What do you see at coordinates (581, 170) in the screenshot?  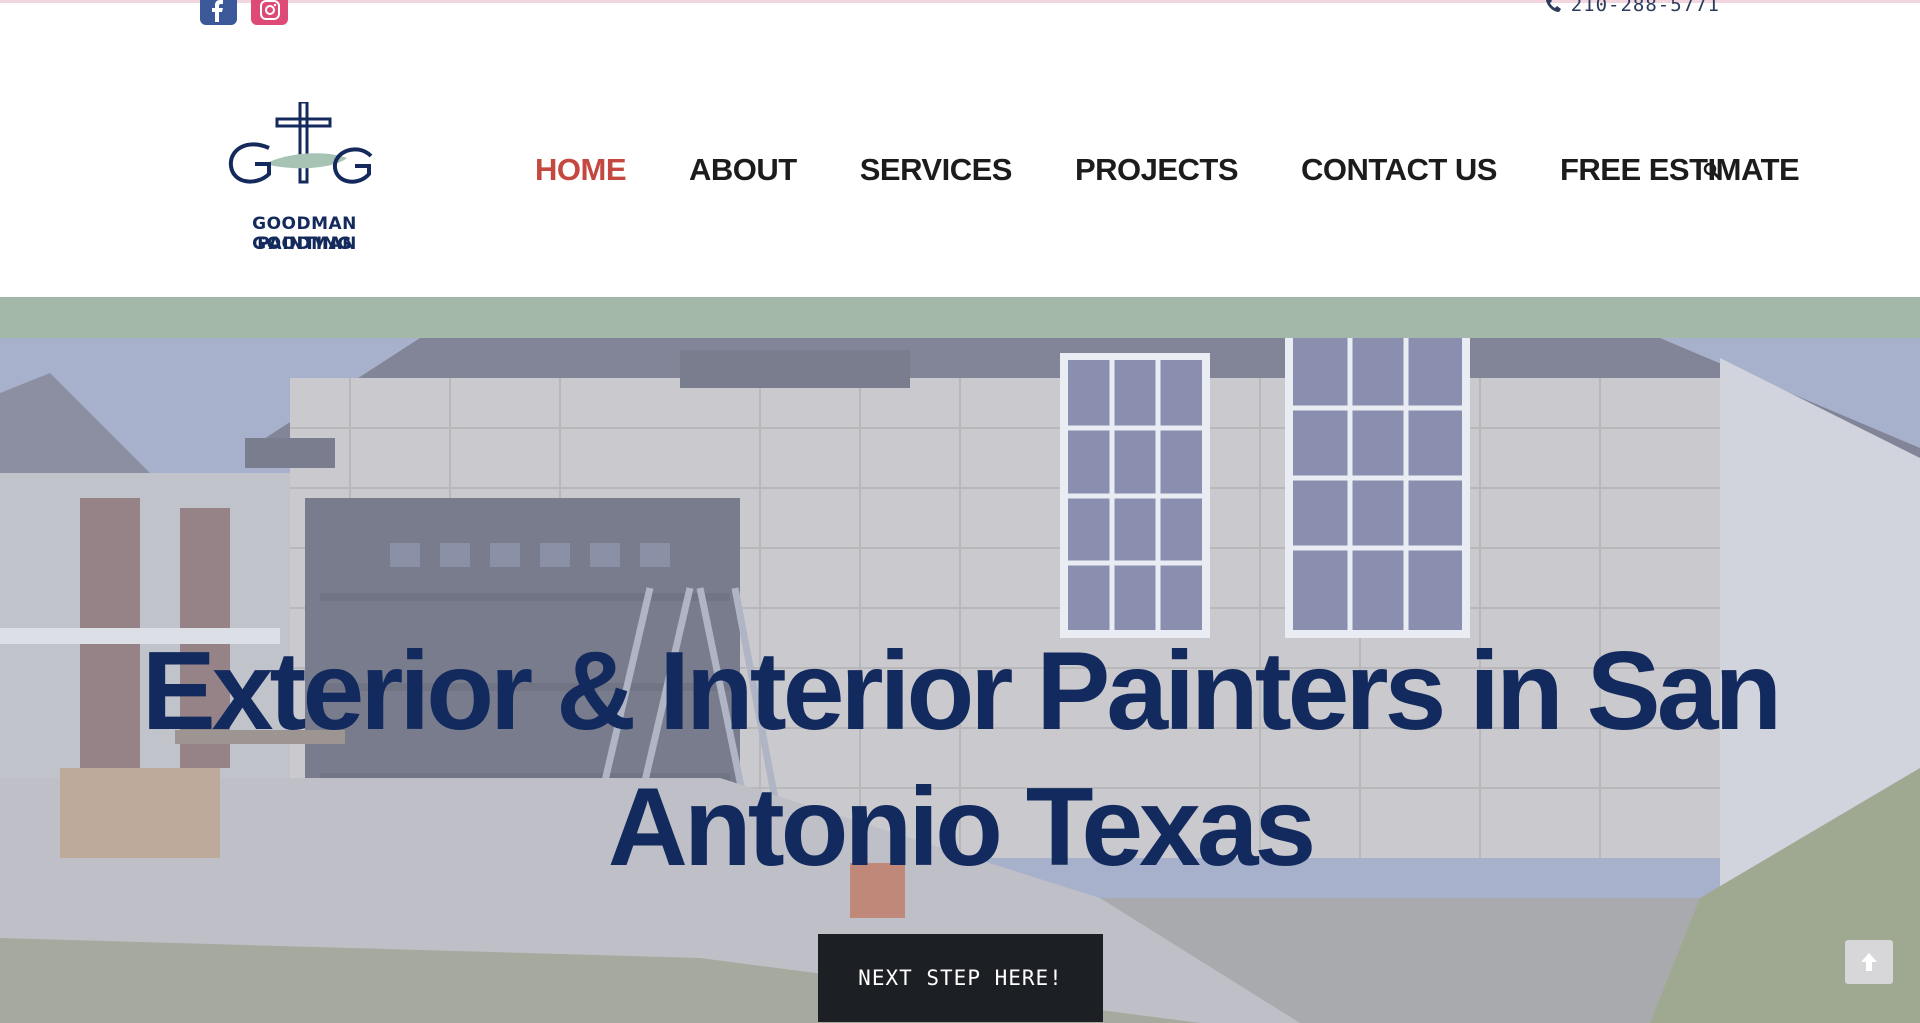 I see `nav-home: HOME` at bounding box center [581, 170].